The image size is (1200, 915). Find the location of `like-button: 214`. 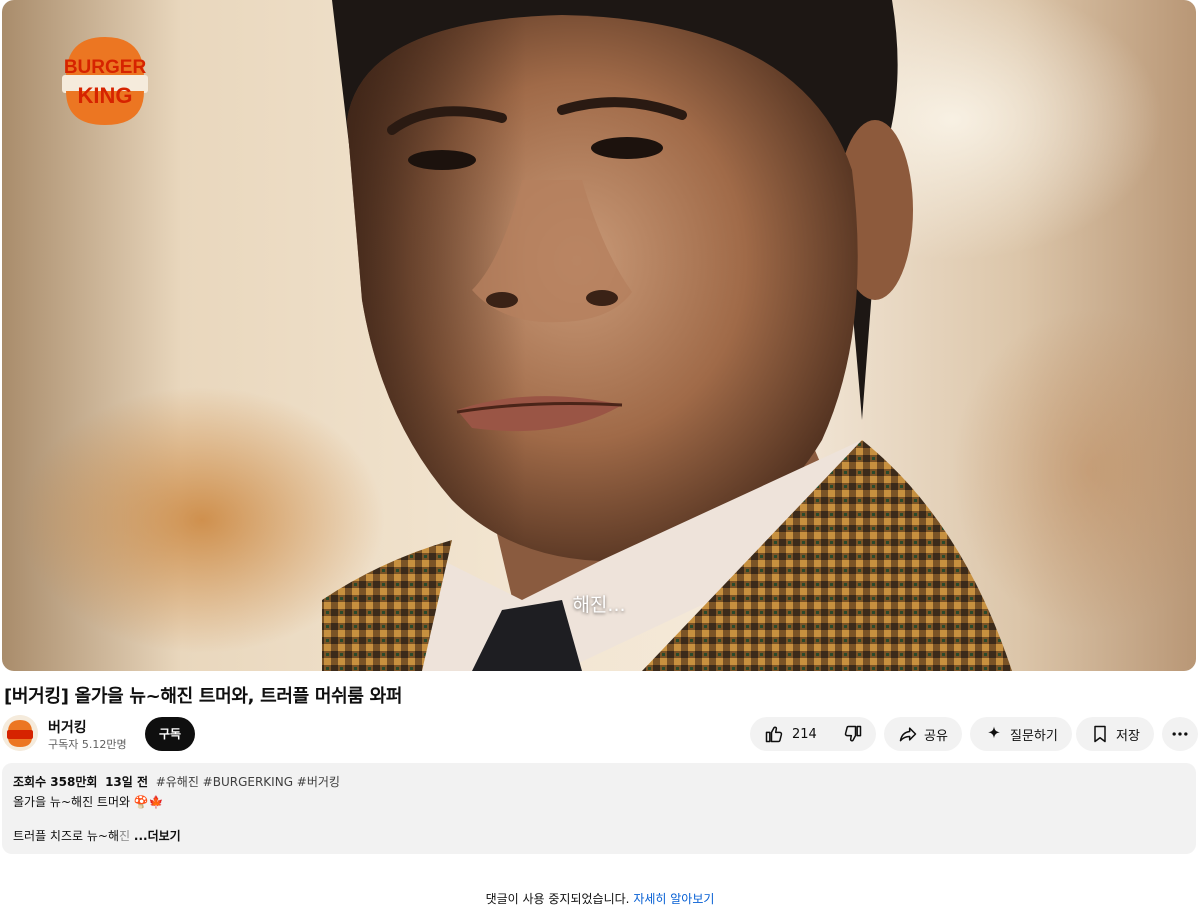

like-button: 214 is located at coordinates (789, 734).